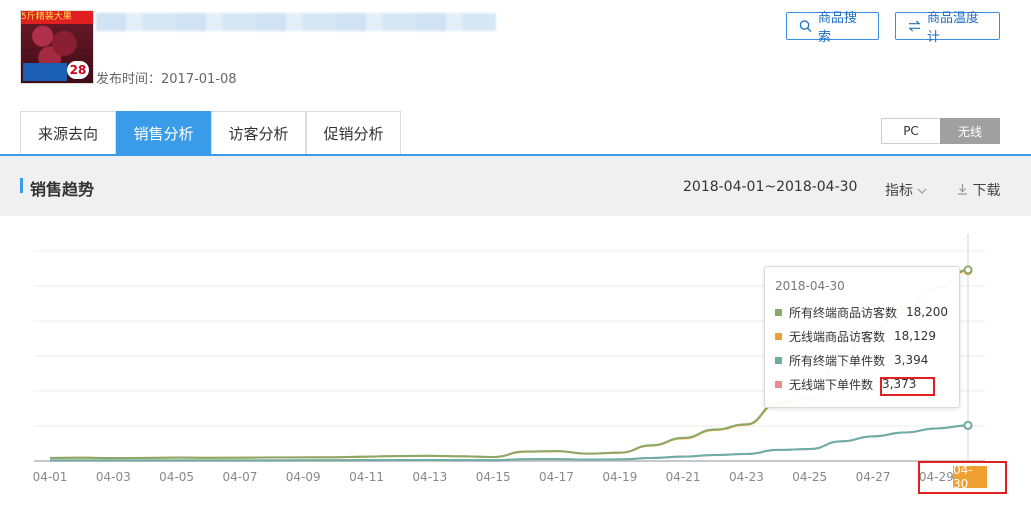 Image resolution: width=1031 pixels, height=519 pixels. What do you see at coordinates (770, 187) in the screenshot?
I see `date-range-picker: 2018-04-01~2018-04-30` at bounding box center [770, 187].